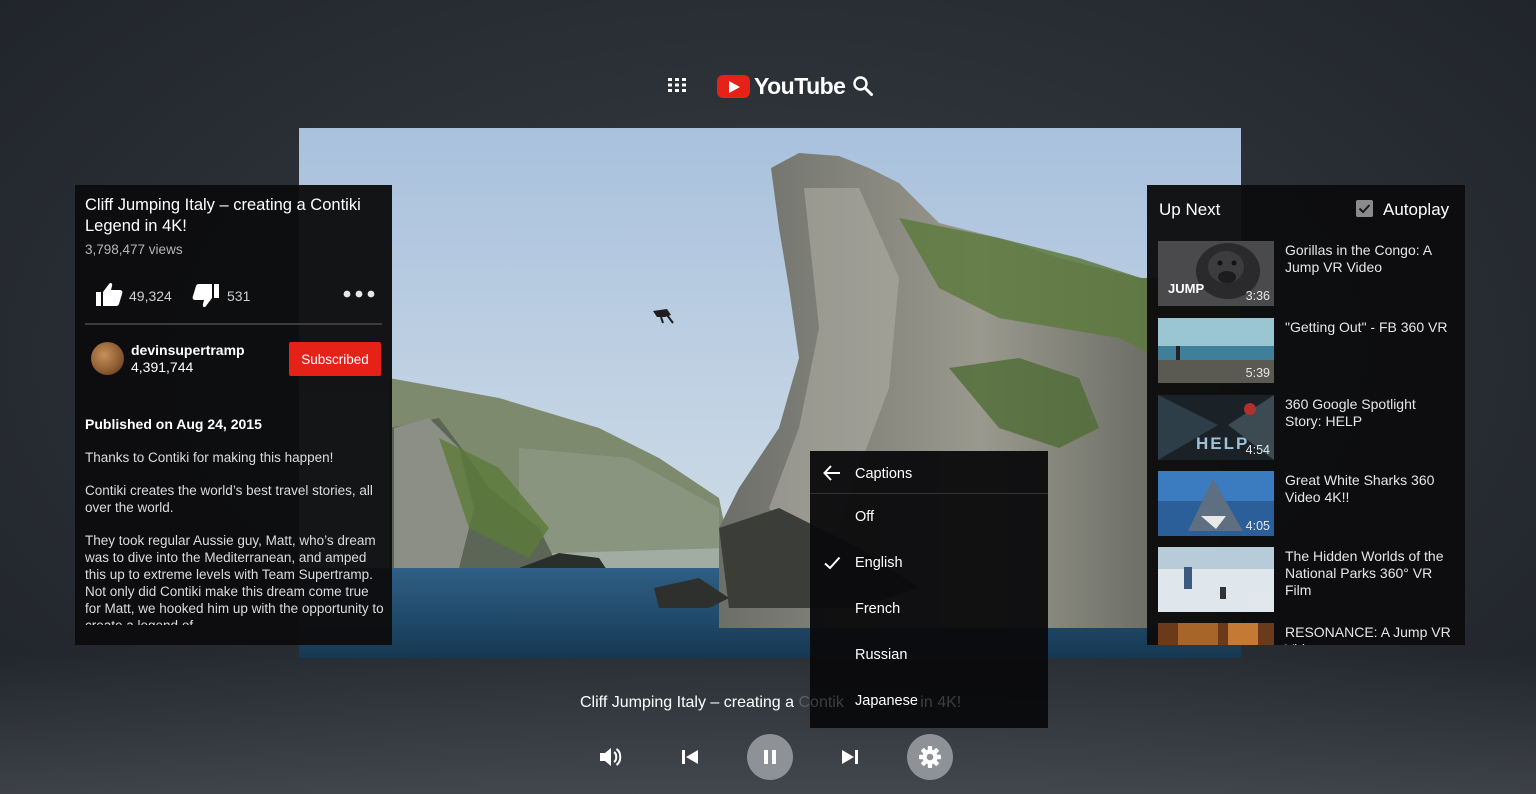  I want to click on caption-option-label: English, so click(879, 563).